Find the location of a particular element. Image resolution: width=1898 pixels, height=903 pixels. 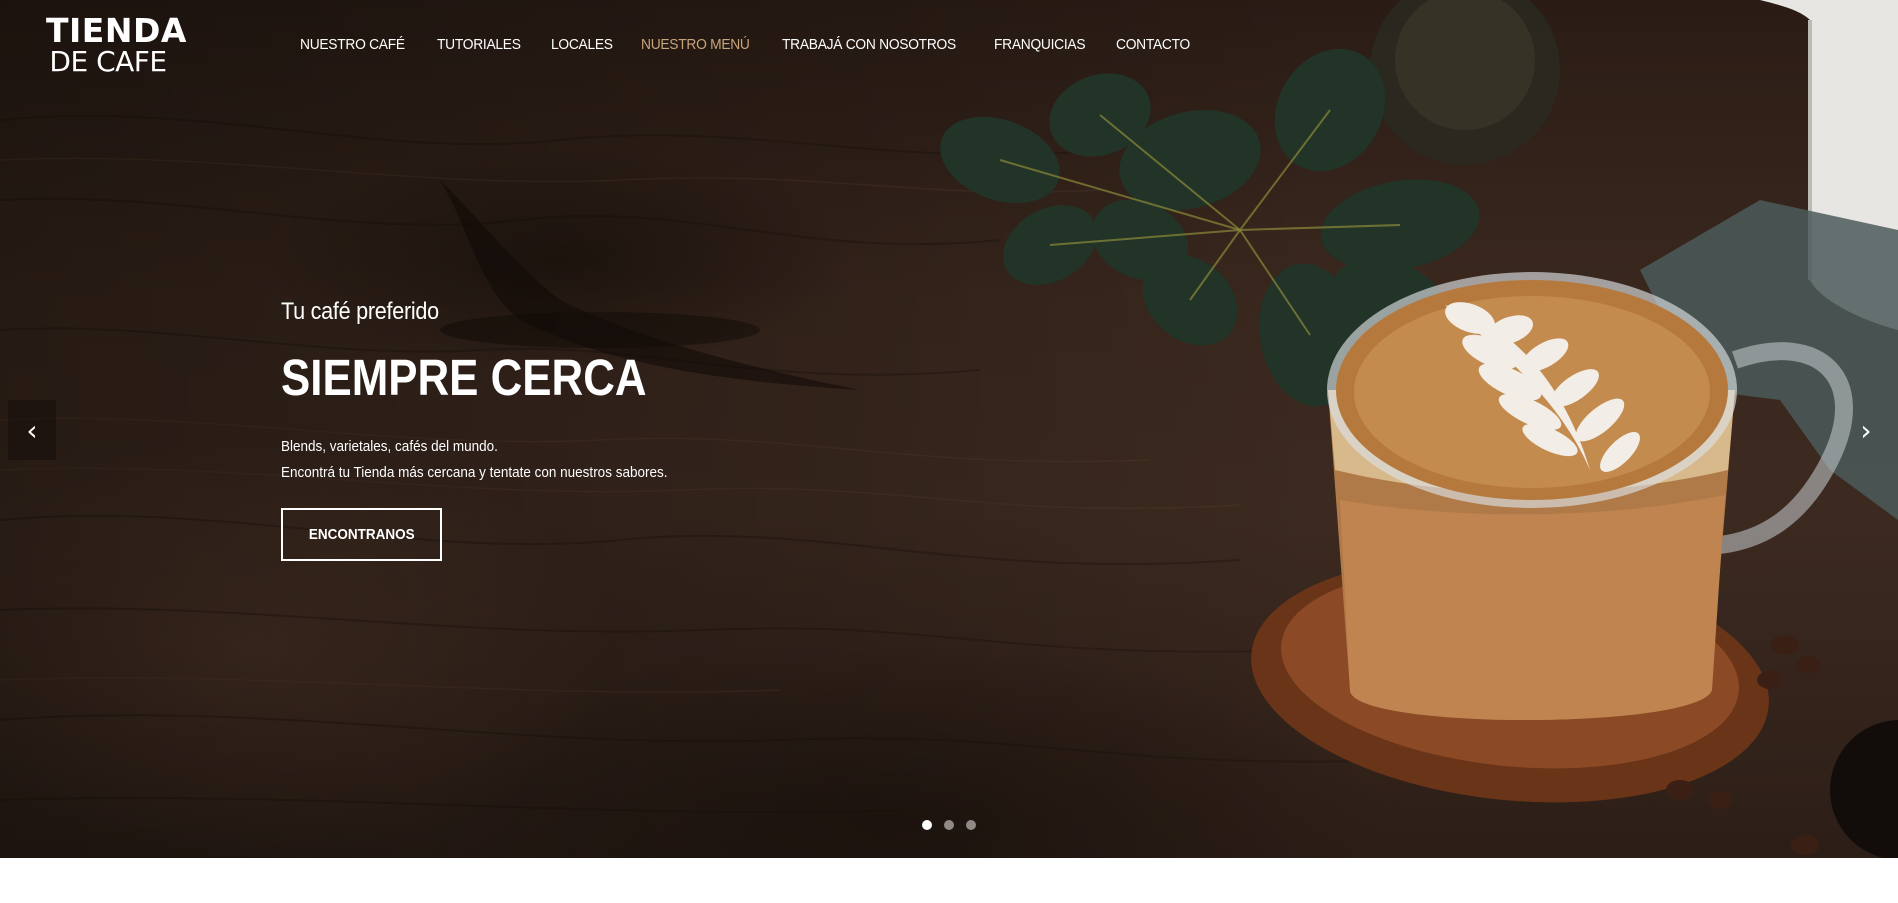

hero-description-line-1: Blends, varietales, cafés del mundo. is located at coordinates (389, 446).